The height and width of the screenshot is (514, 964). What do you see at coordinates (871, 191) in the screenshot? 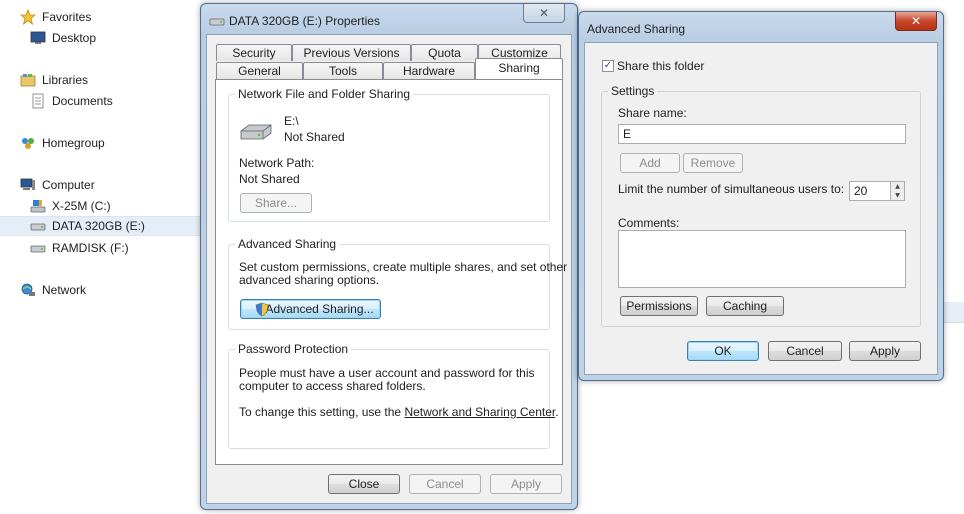
I see `limit-users-input: 20` at bounding box center [871, 191].